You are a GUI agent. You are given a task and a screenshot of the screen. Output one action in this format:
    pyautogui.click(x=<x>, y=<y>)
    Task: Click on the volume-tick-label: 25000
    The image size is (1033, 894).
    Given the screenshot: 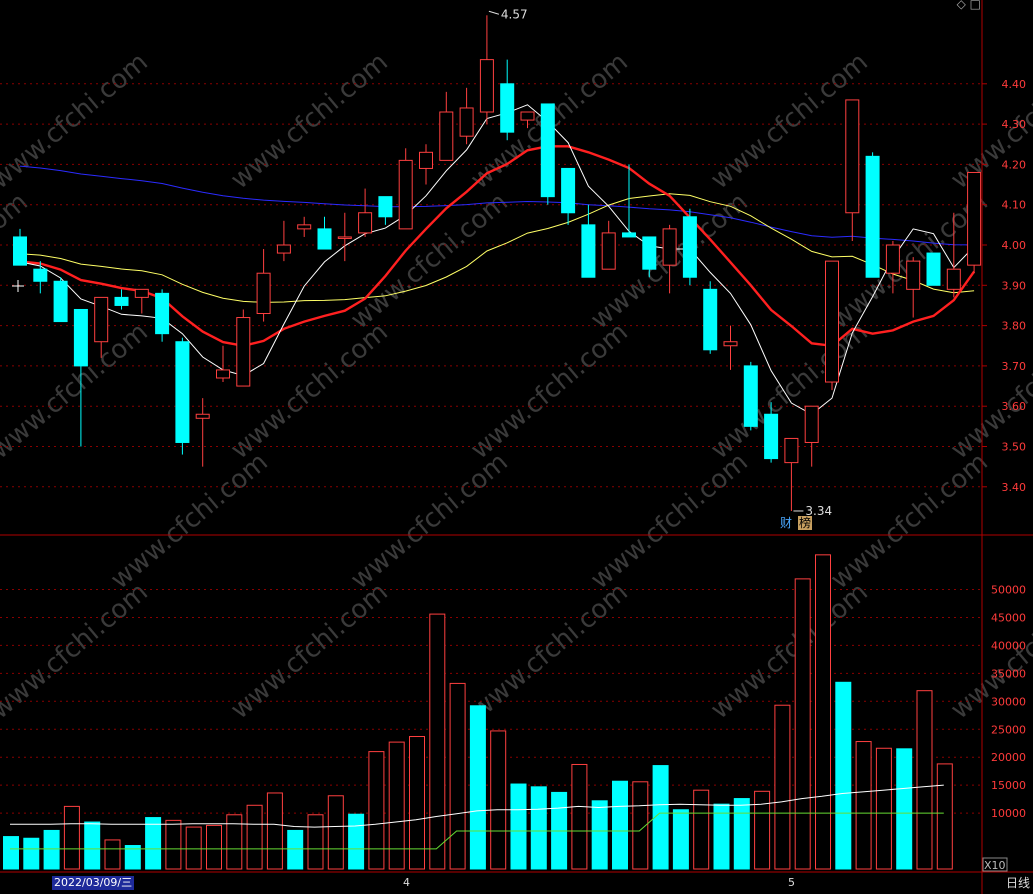 What is the action you would take?
    pyautogui.click(x=1008, y=729)
    